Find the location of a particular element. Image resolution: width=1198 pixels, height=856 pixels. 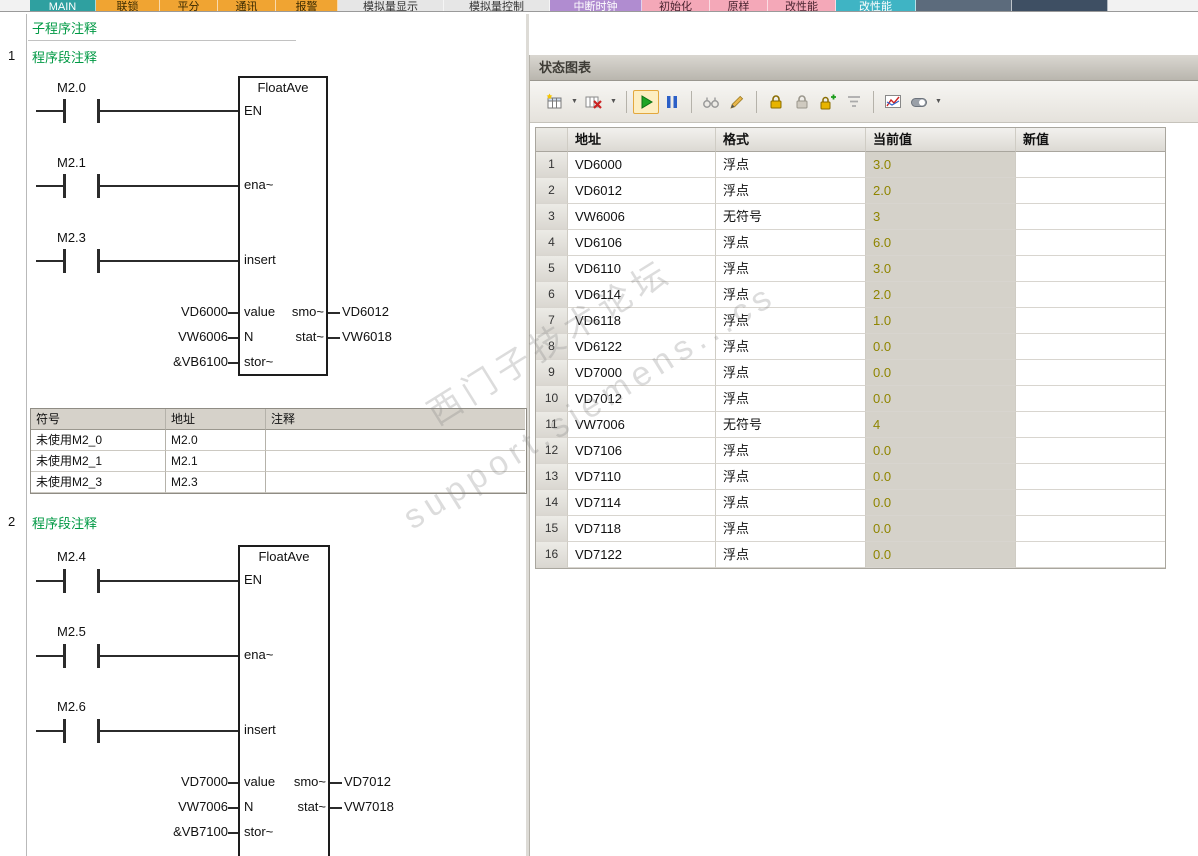

row-number: 6 is located at coordinates (552, 295).